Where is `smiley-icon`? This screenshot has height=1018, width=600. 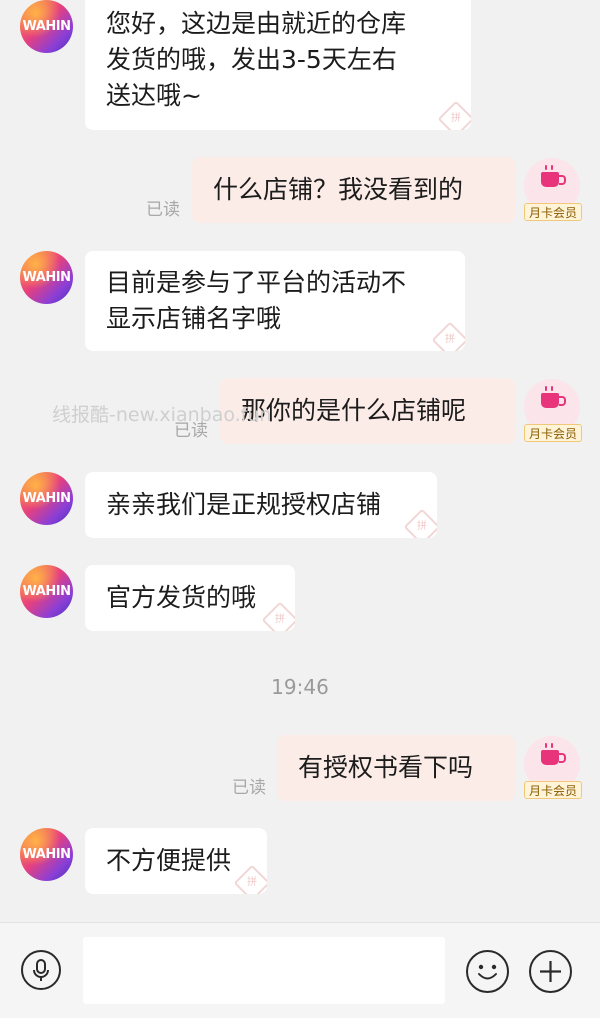
smiley-icon is located at coordinates (487, 971).